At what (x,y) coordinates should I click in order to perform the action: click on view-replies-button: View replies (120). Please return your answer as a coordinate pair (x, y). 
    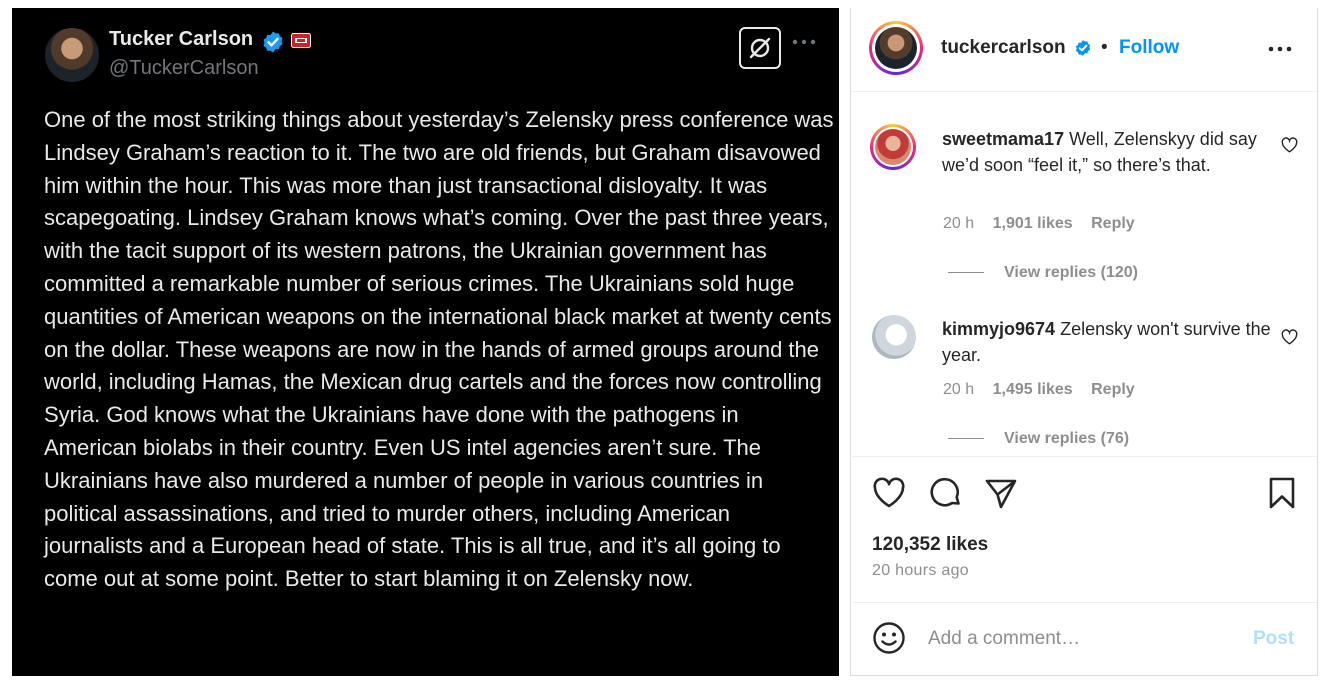
    Looking at the image, I should click on (1043, 273).